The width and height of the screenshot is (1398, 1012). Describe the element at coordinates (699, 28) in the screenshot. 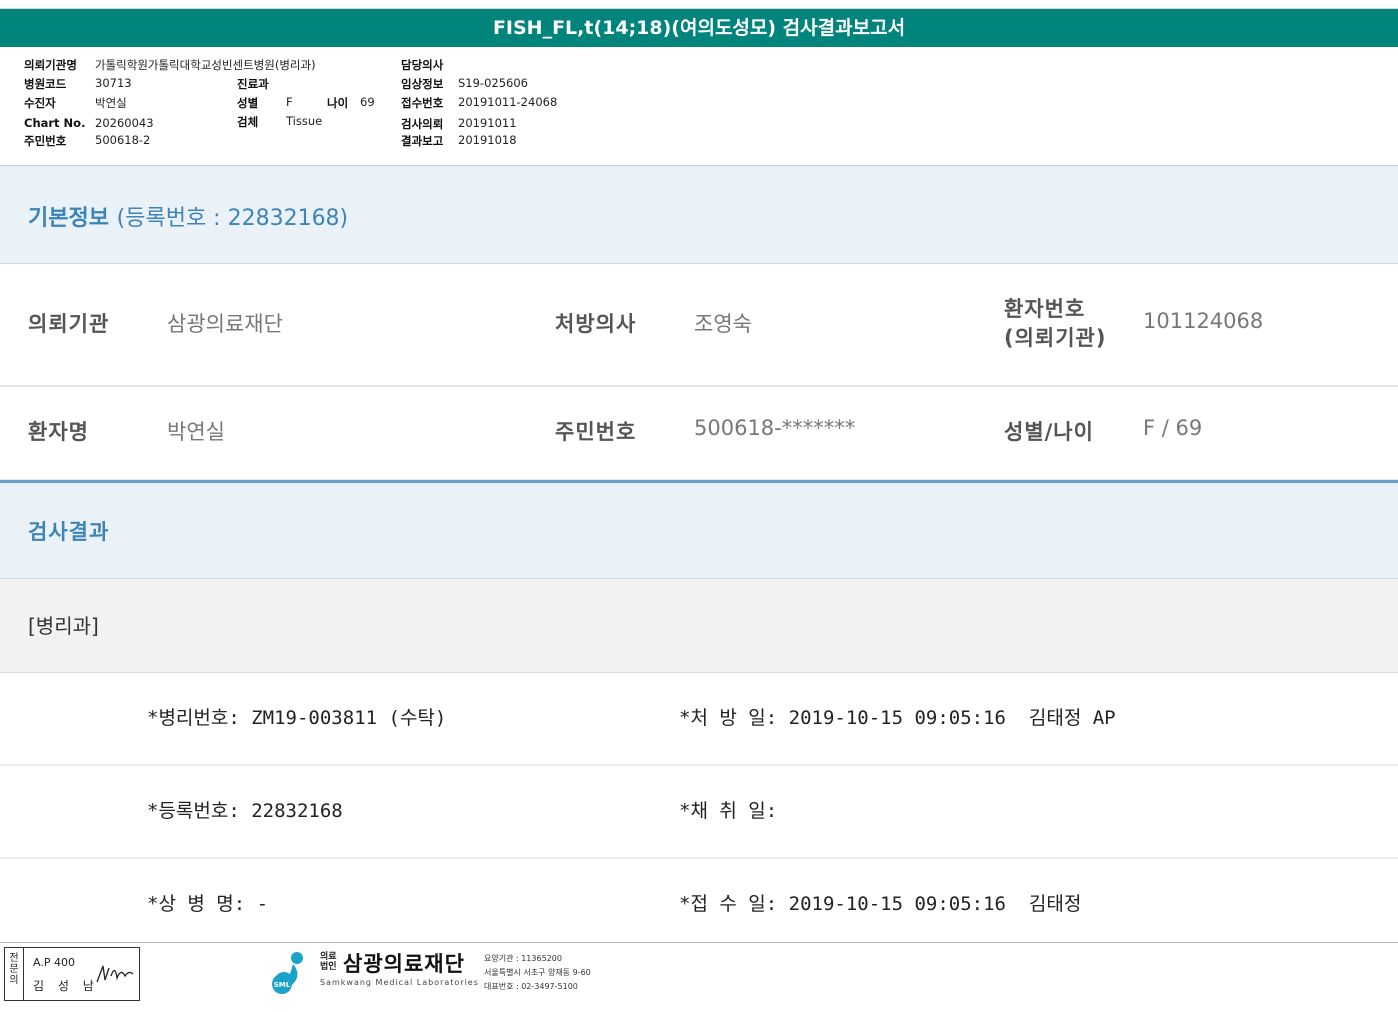

I see `report-title: FISH_FL,t(14;18)(여의도성모) 검사결과보고서` at that location.